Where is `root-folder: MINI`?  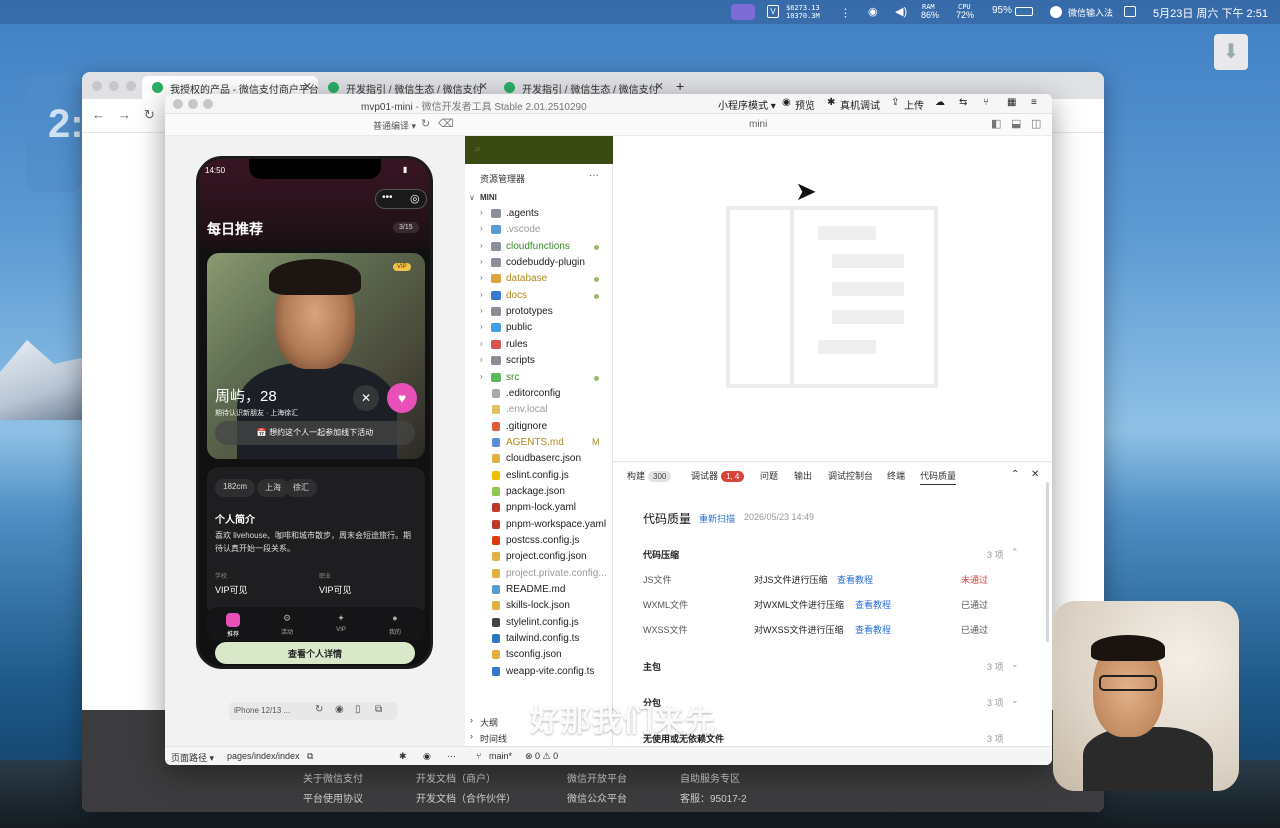
root-folder: MINI is located at coordinates (488, 197).